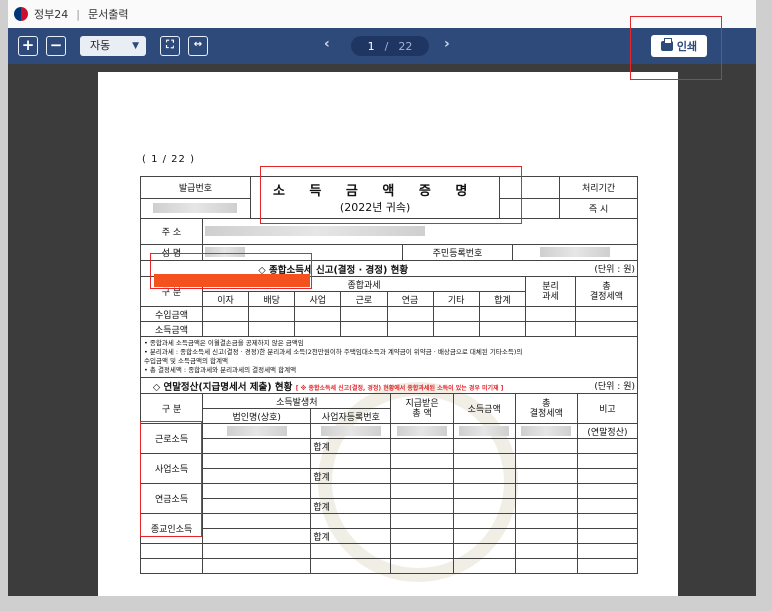 The height and width of the screenshot is (611, 772). I want to click on gov24-logo-icon, so click(21, 14).